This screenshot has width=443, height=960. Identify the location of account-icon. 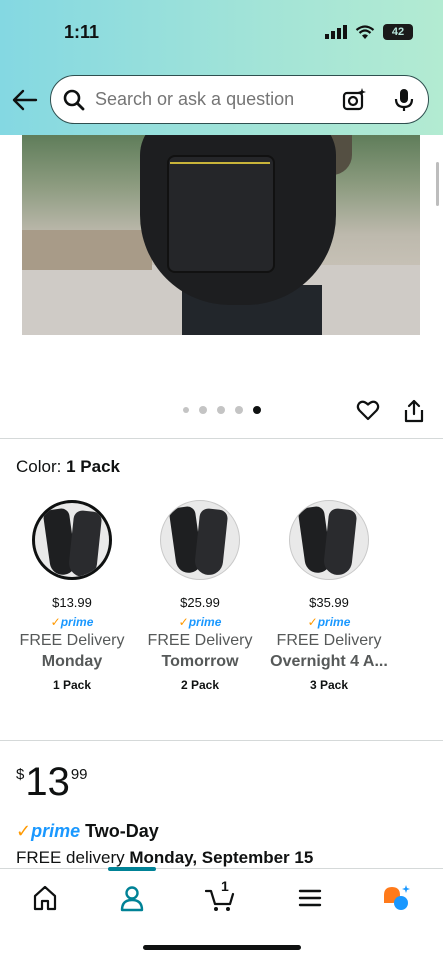
(132, 898).